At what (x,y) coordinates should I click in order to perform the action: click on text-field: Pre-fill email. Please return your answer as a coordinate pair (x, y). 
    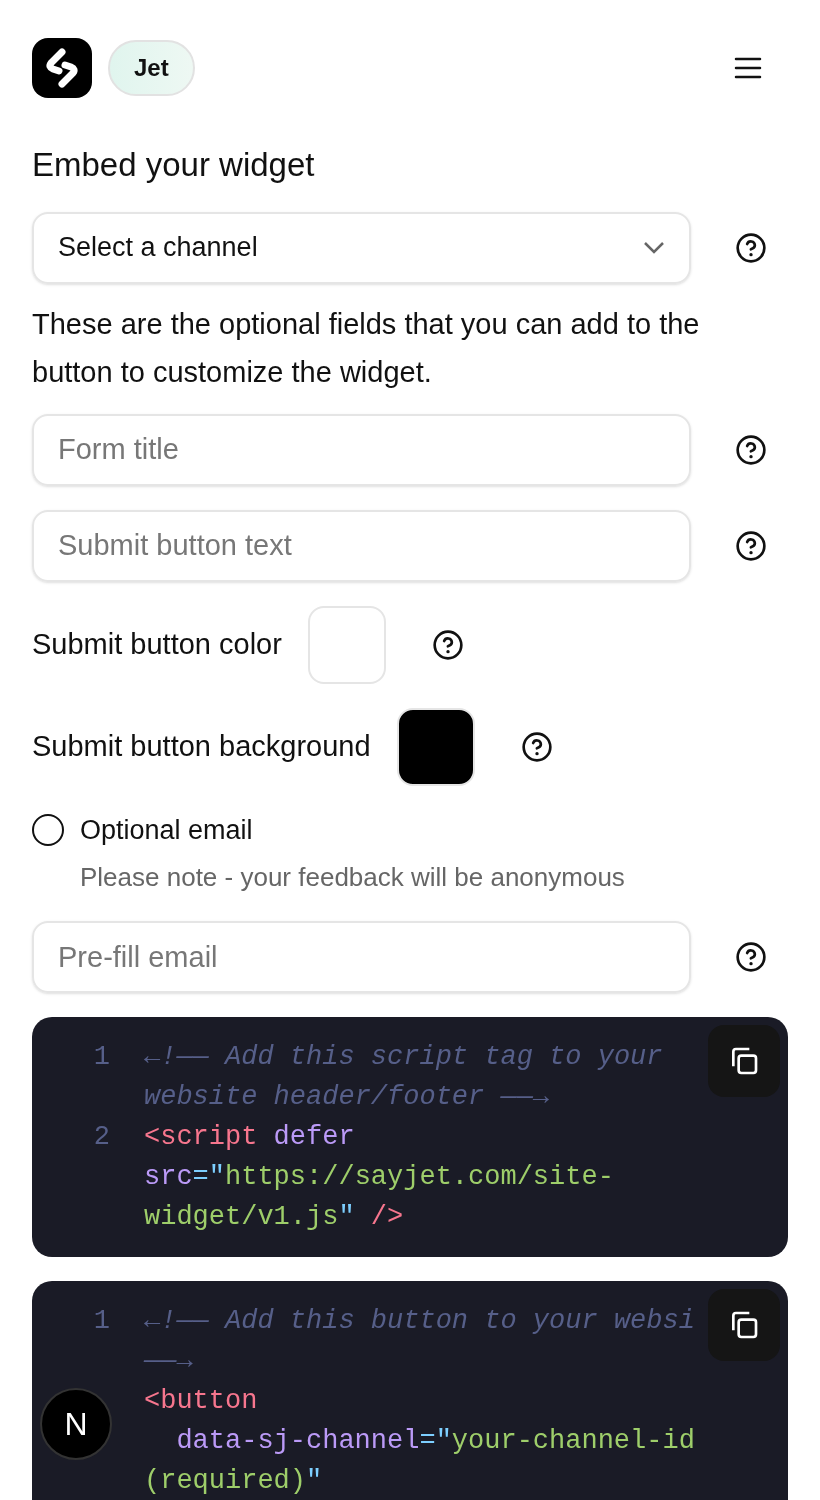
    Looking at the image, I should click on (361, 957).